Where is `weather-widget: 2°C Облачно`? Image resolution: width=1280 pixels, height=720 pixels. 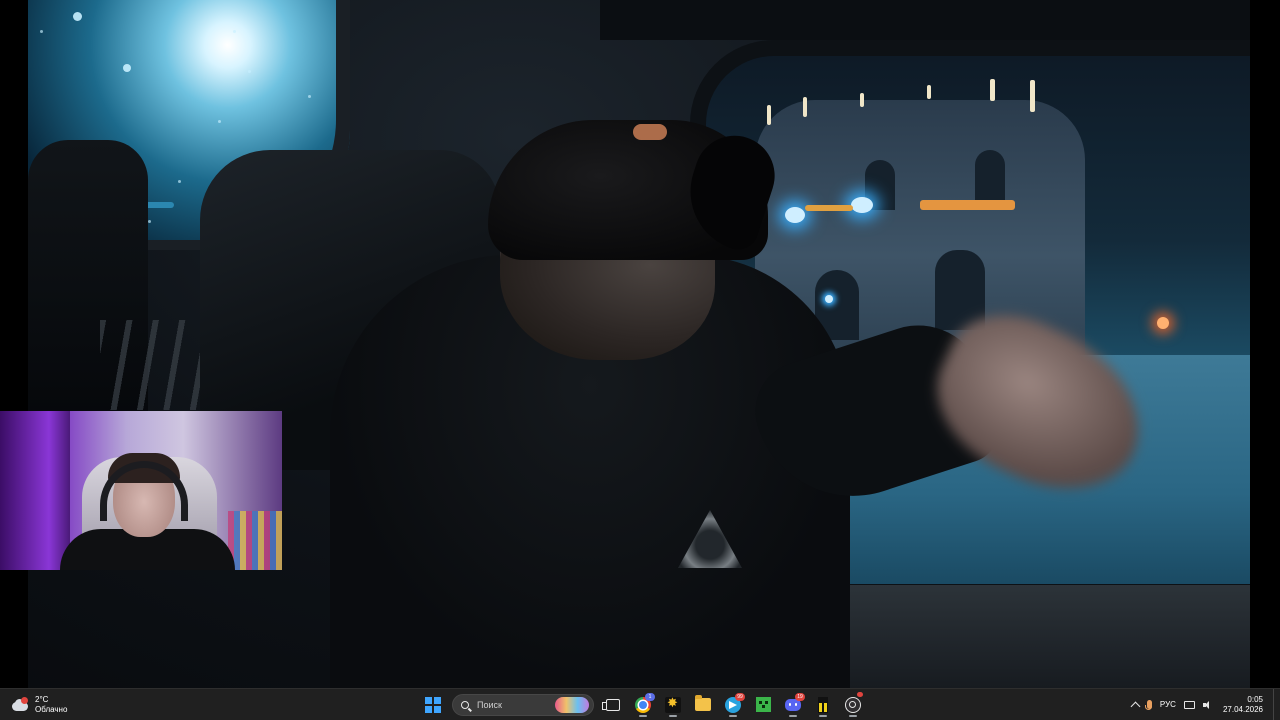 weather-widget: 2°C Облачно is located at coordinates (38, 705).